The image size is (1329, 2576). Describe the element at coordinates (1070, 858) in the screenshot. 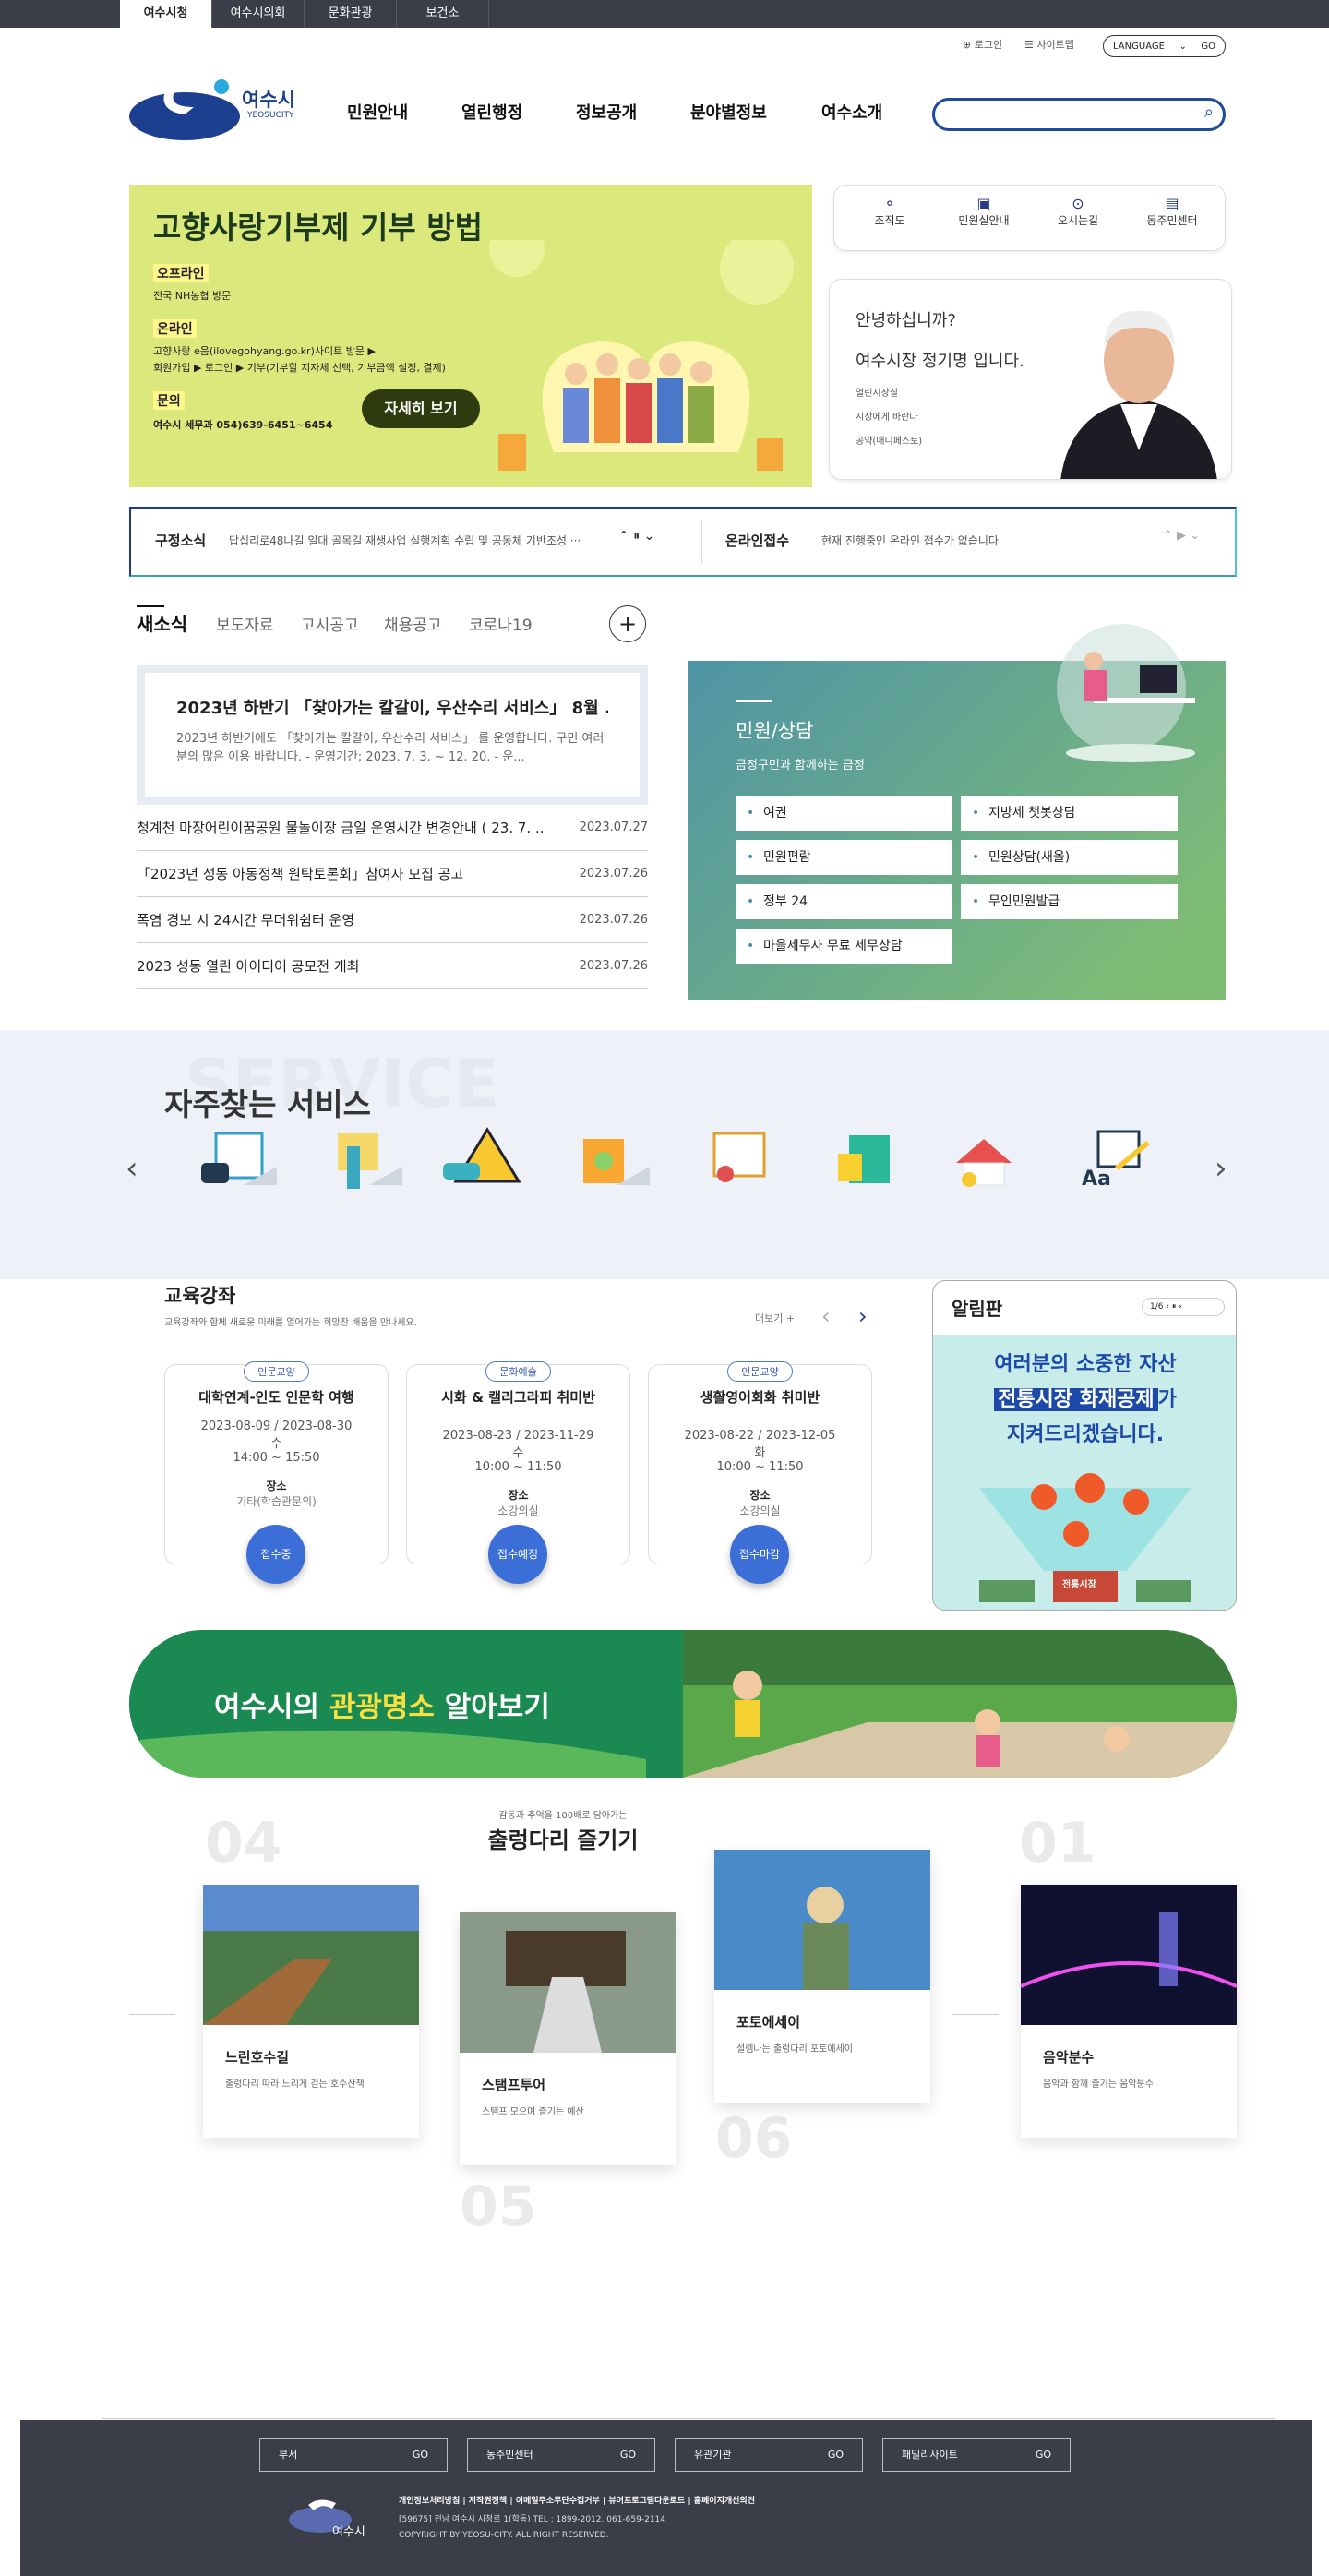

I see `civil-consult: 민원상담(새올)` at that location.